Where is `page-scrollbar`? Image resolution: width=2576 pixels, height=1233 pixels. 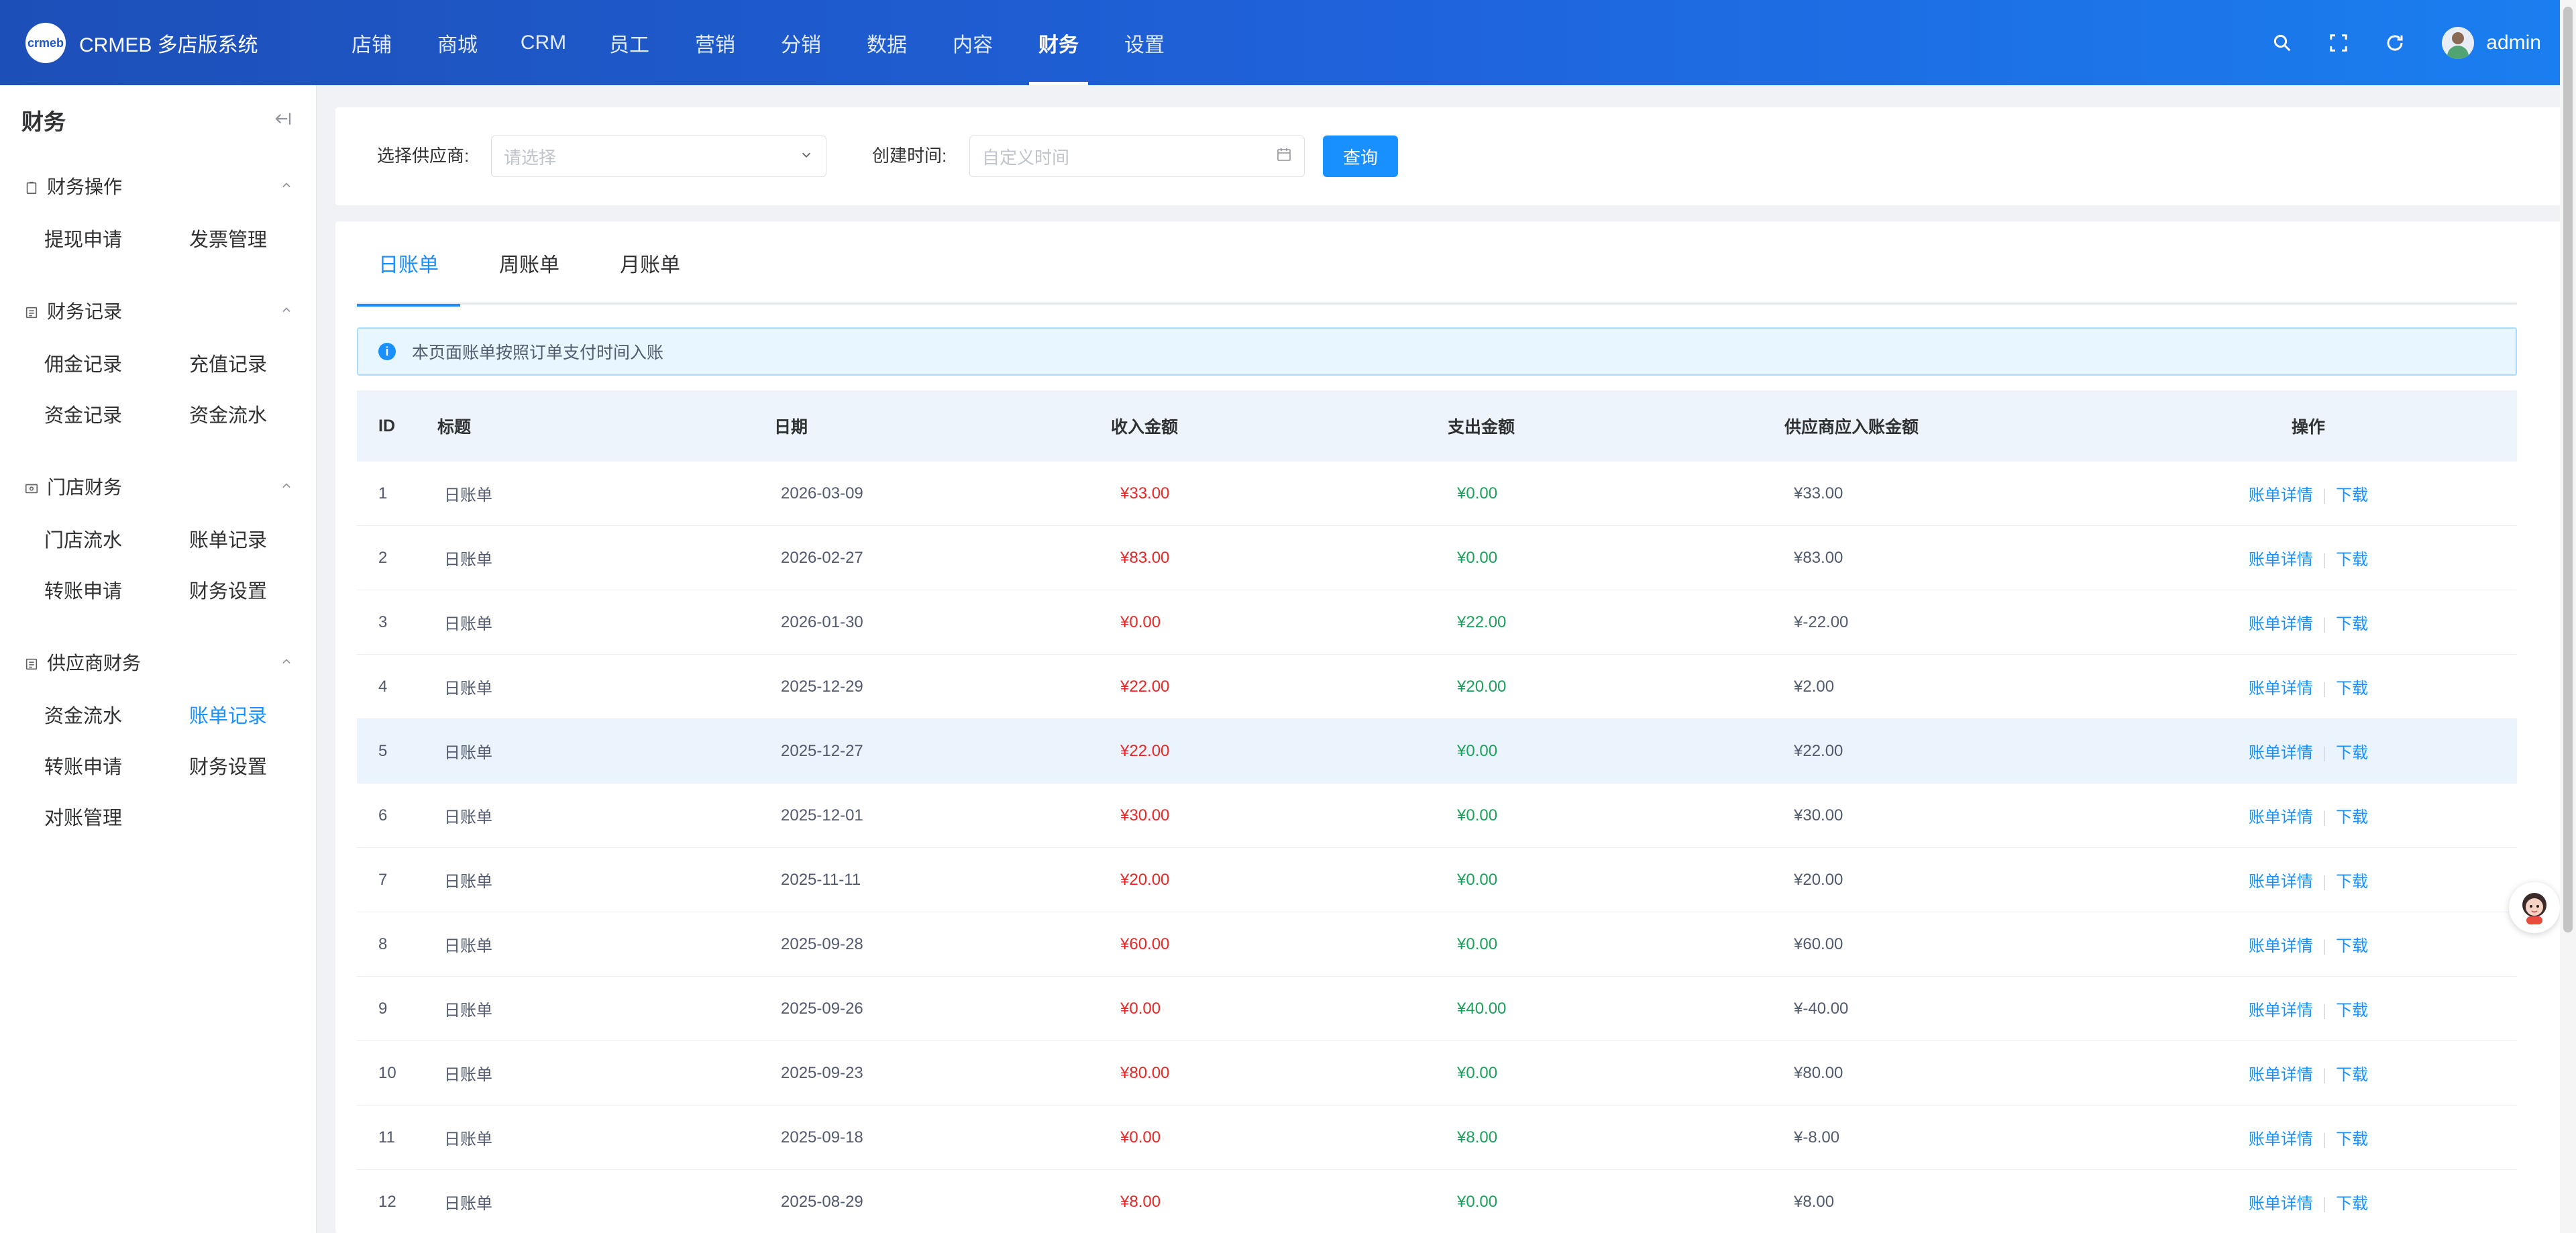
page-scrollbar is located at coordinates (2568, 616).